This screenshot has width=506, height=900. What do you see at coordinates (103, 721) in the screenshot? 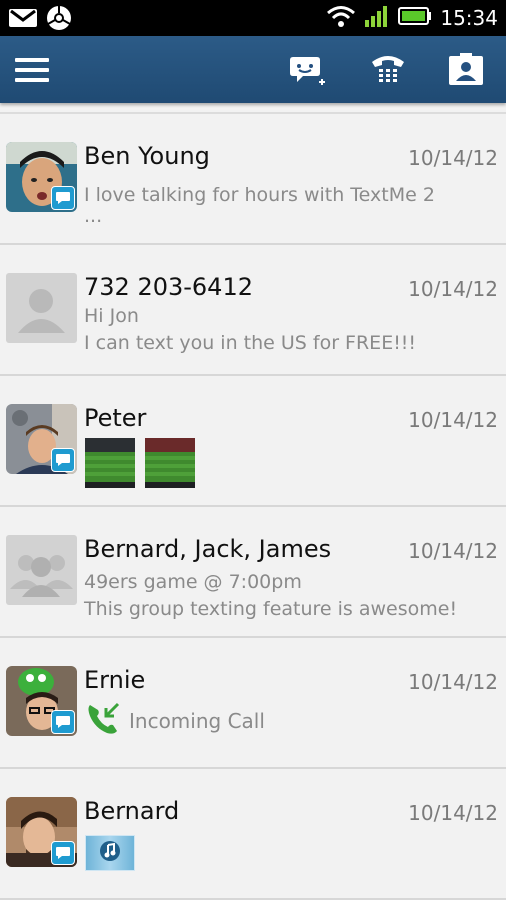
I see `incoming-call-icon` at bounding box center [103, 721].